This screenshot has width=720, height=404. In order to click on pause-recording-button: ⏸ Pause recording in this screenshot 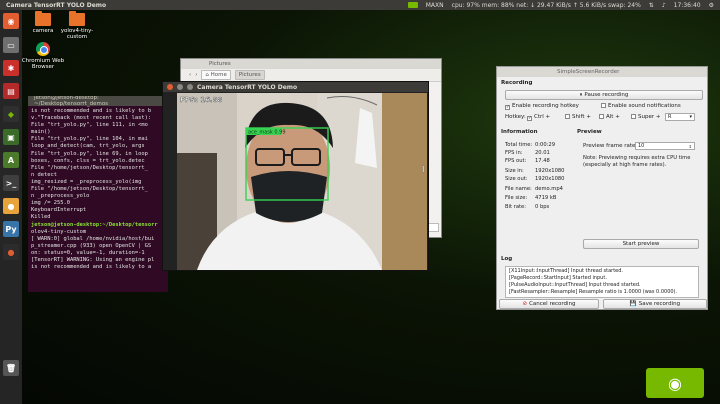, I will do `click(604, 95)`.